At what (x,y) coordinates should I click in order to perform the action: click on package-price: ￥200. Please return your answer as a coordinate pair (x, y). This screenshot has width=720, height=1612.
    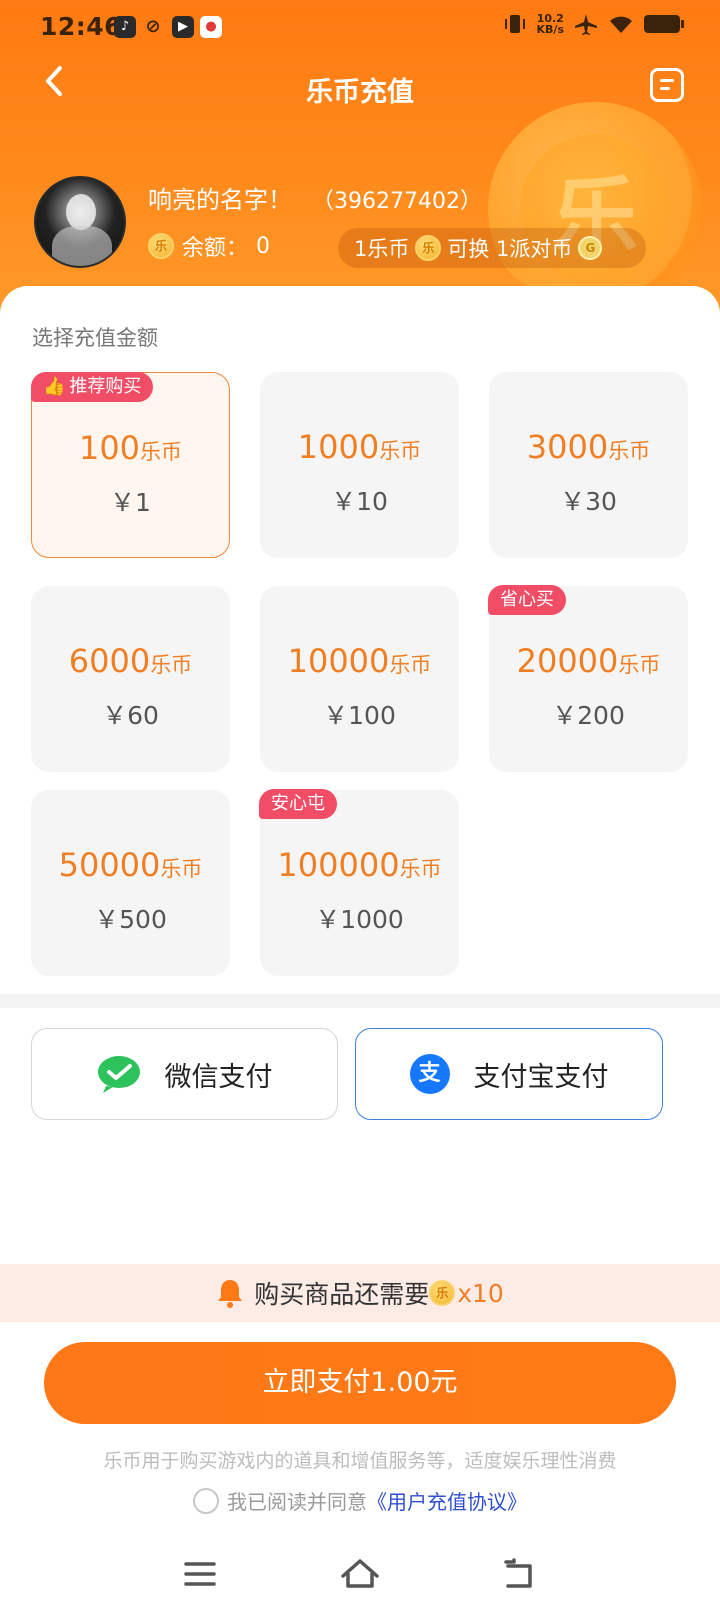
    Looking at the image, I should click on (588, 715).